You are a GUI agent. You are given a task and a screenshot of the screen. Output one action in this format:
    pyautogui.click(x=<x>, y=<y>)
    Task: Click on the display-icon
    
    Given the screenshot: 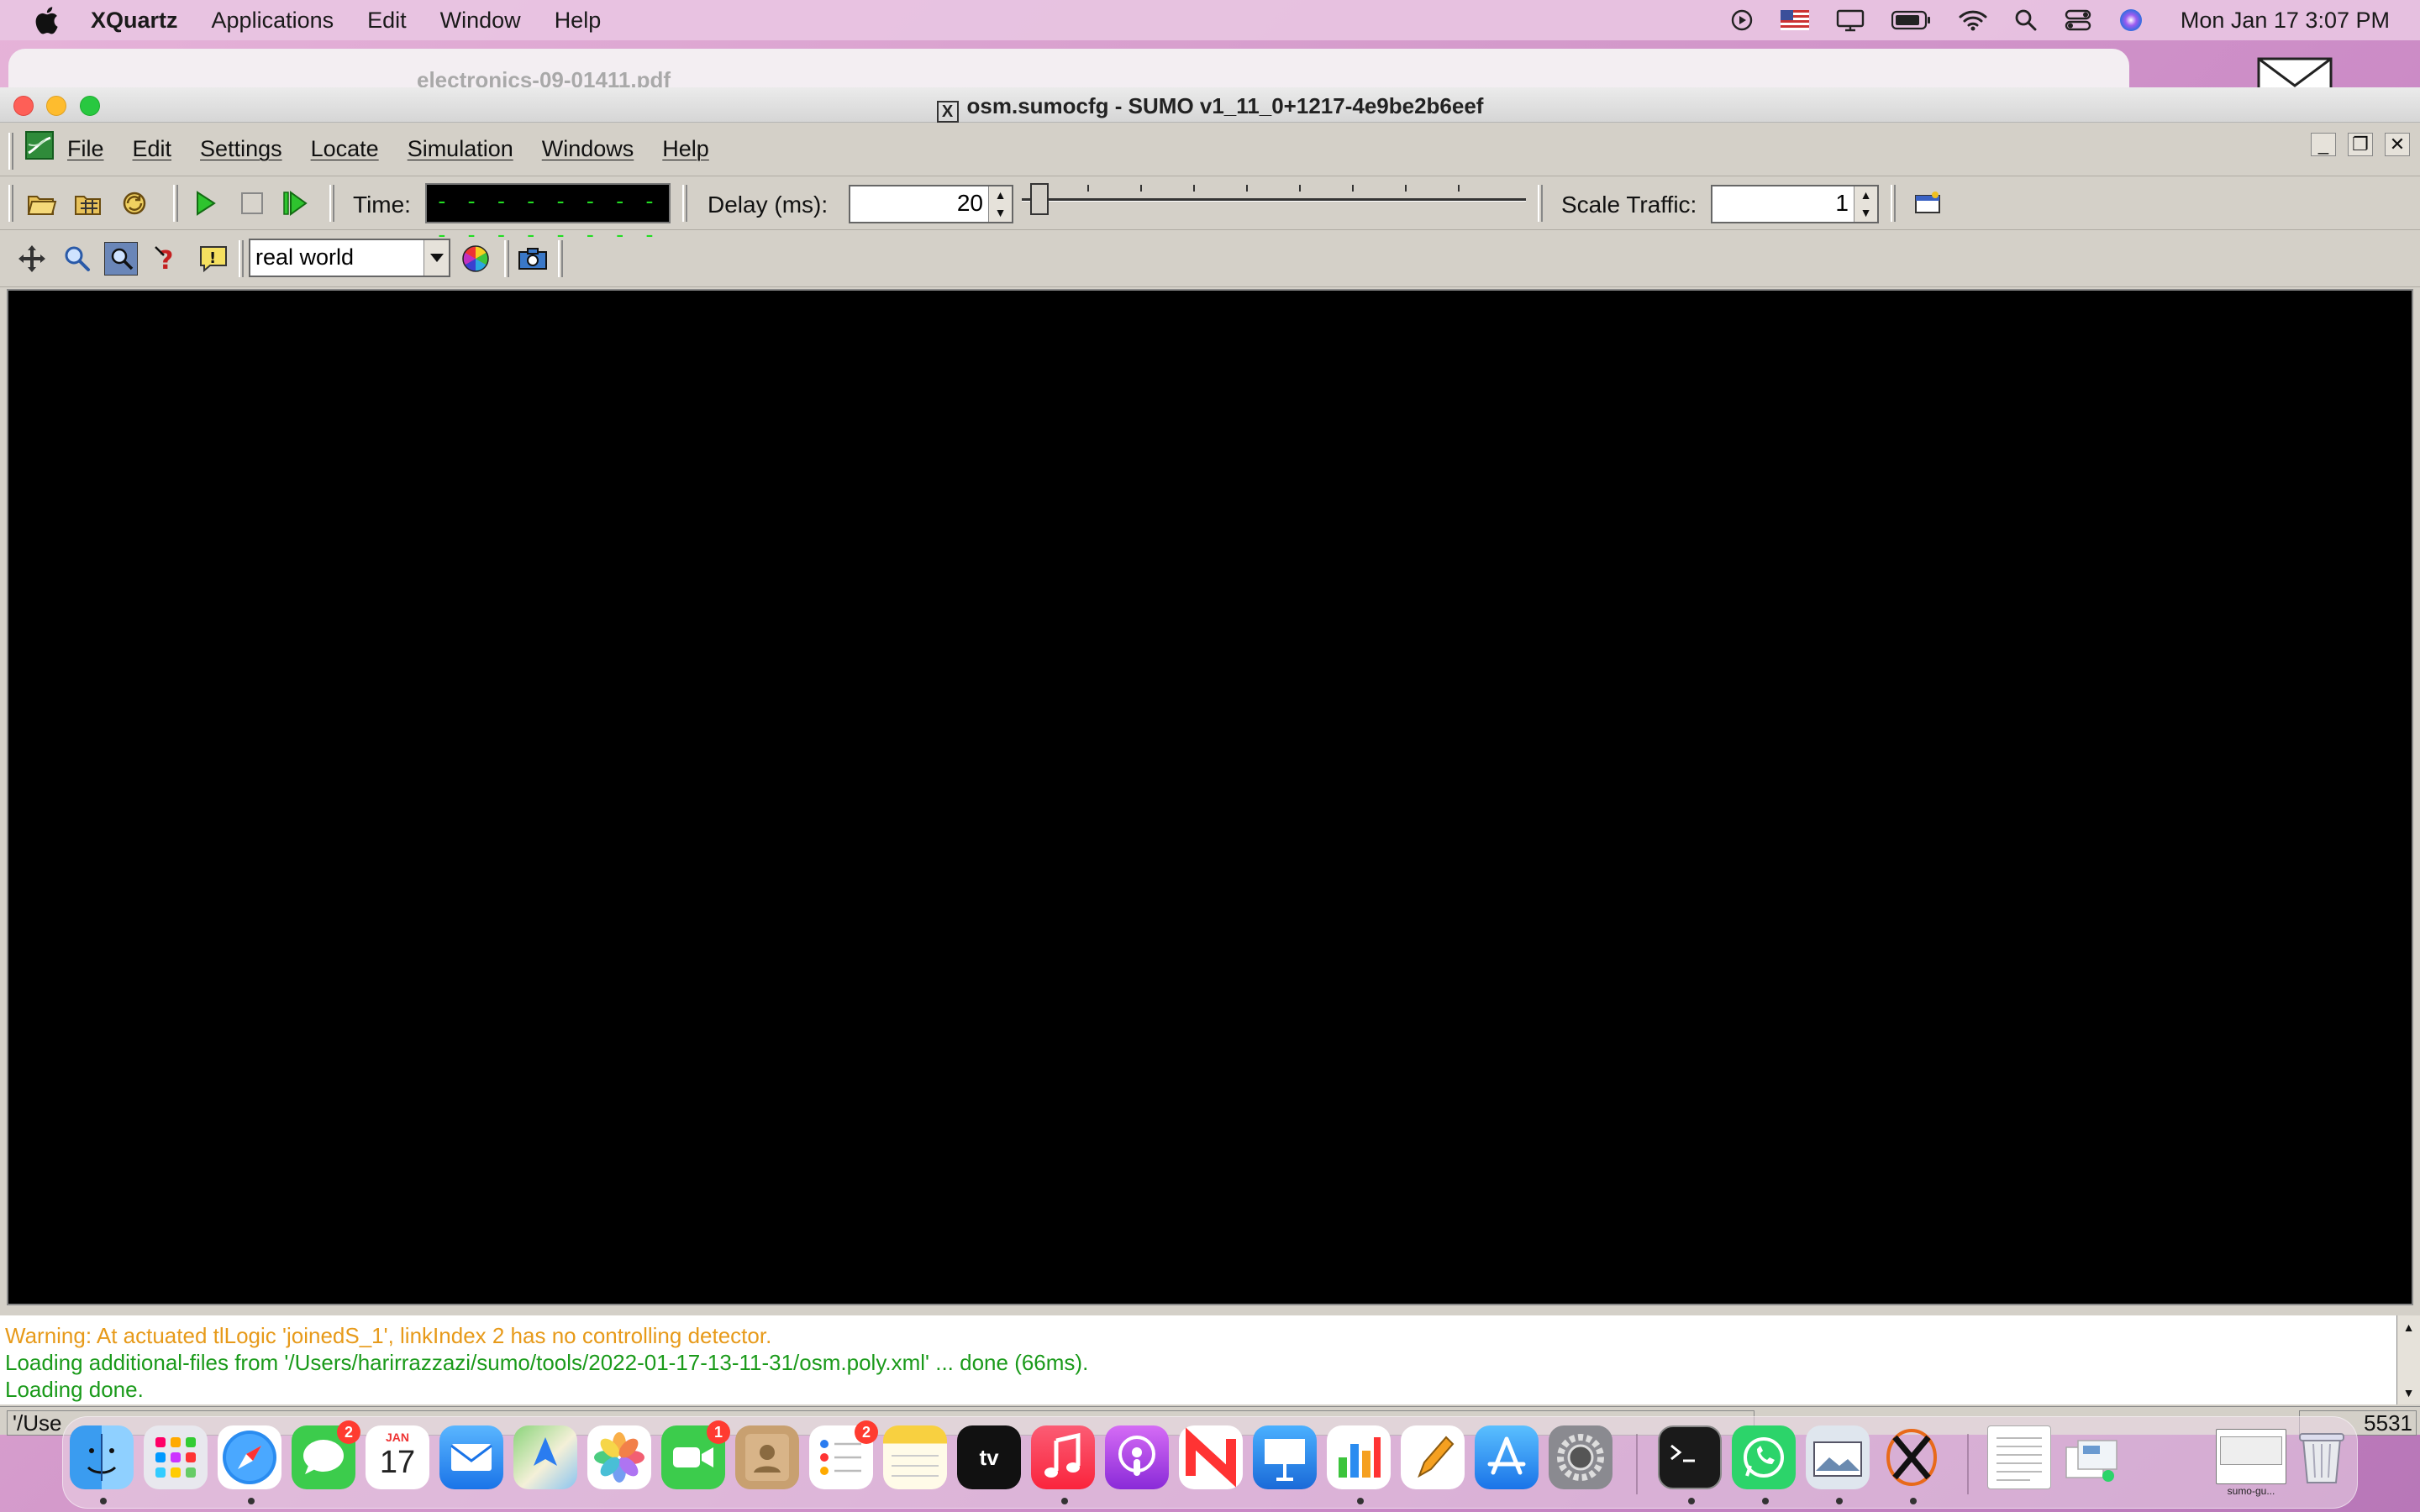 What is the action you would take?
    pyautogui.click(x=1851, y=20)
    